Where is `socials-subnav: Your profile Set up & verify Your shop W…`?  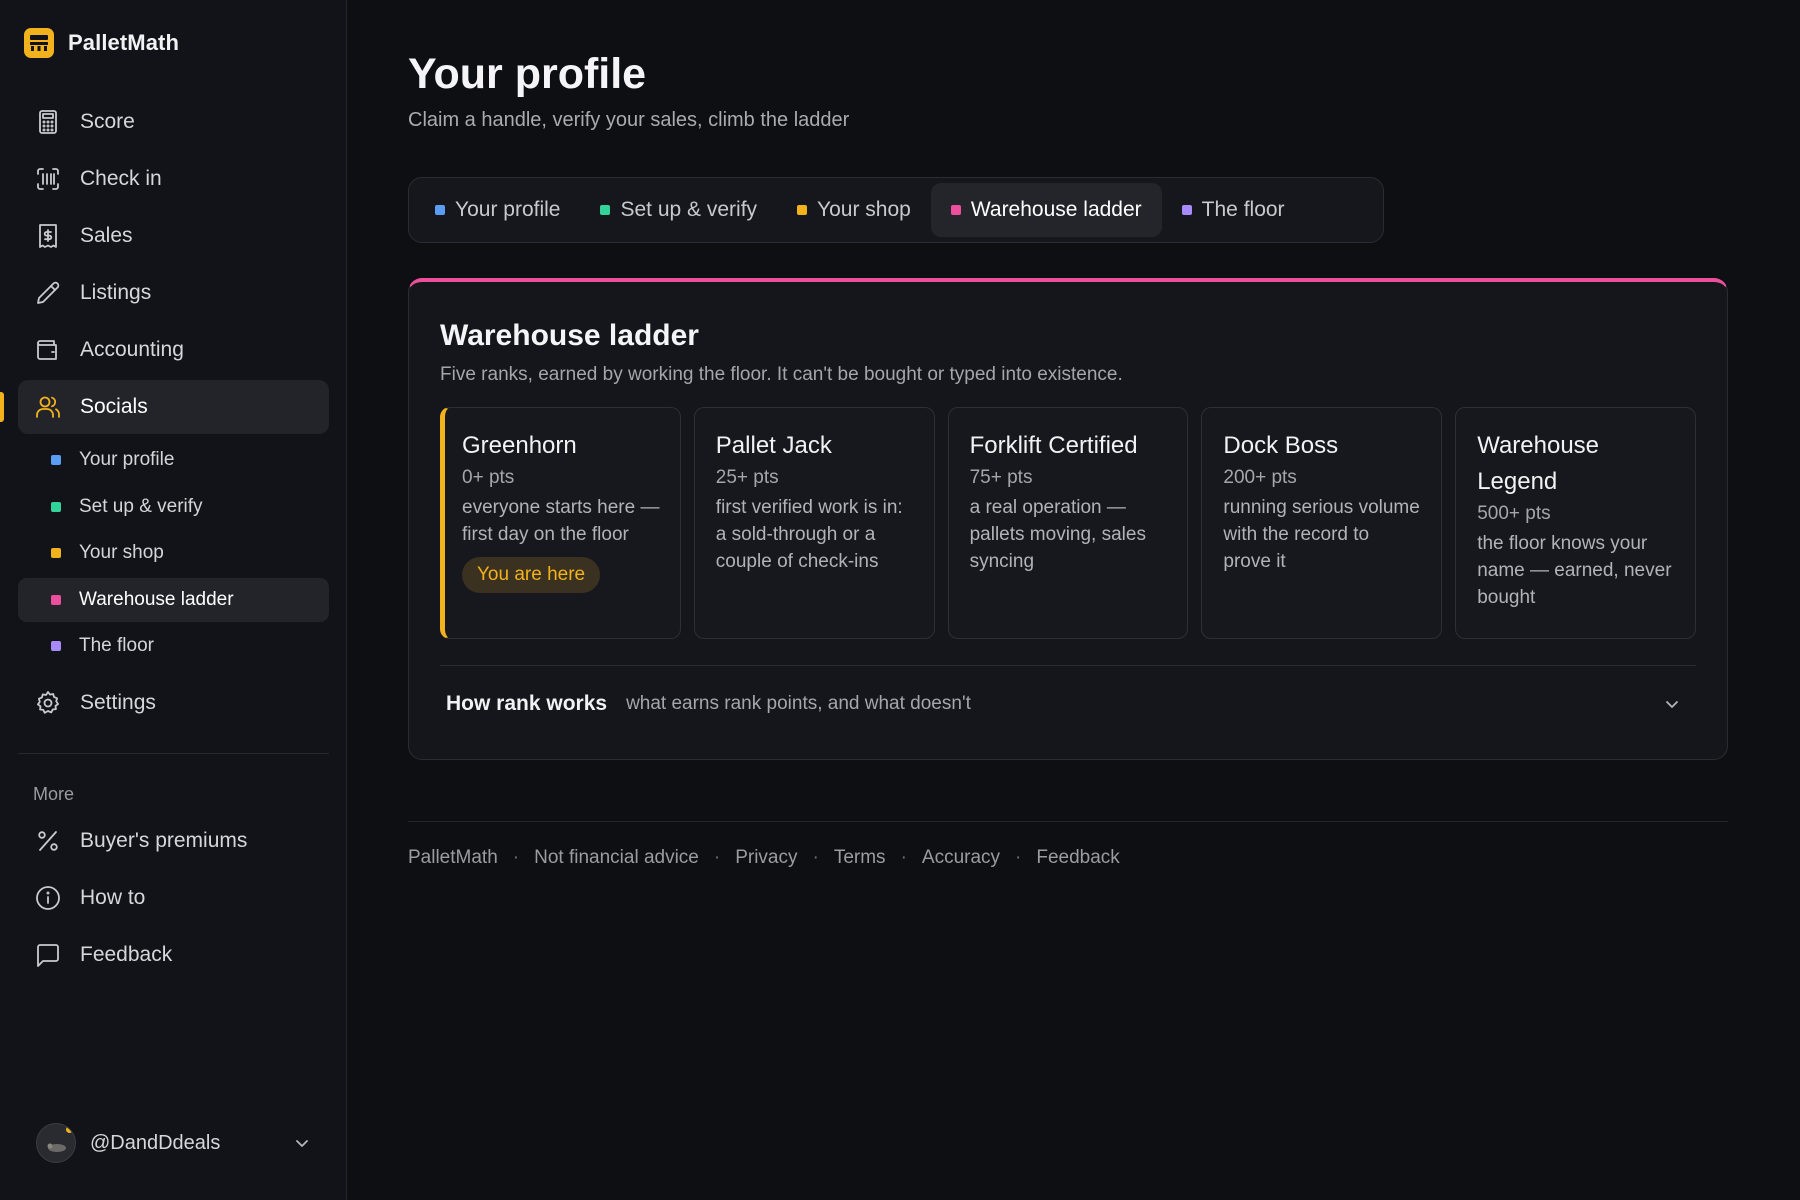
socials-subnav: Your profile Set up & verify Your shop W… is located at coordinates (173, 553).